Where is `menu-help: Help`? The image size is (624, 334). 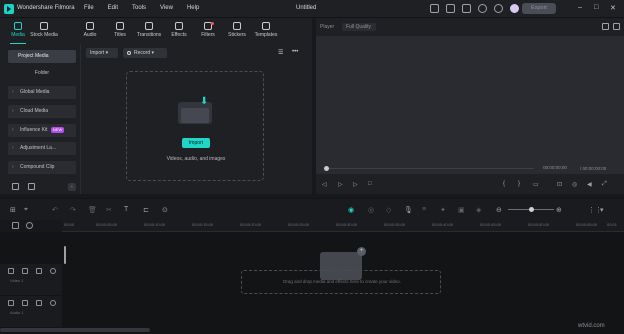
menu-help: Help is located at coordinates (193, 8).